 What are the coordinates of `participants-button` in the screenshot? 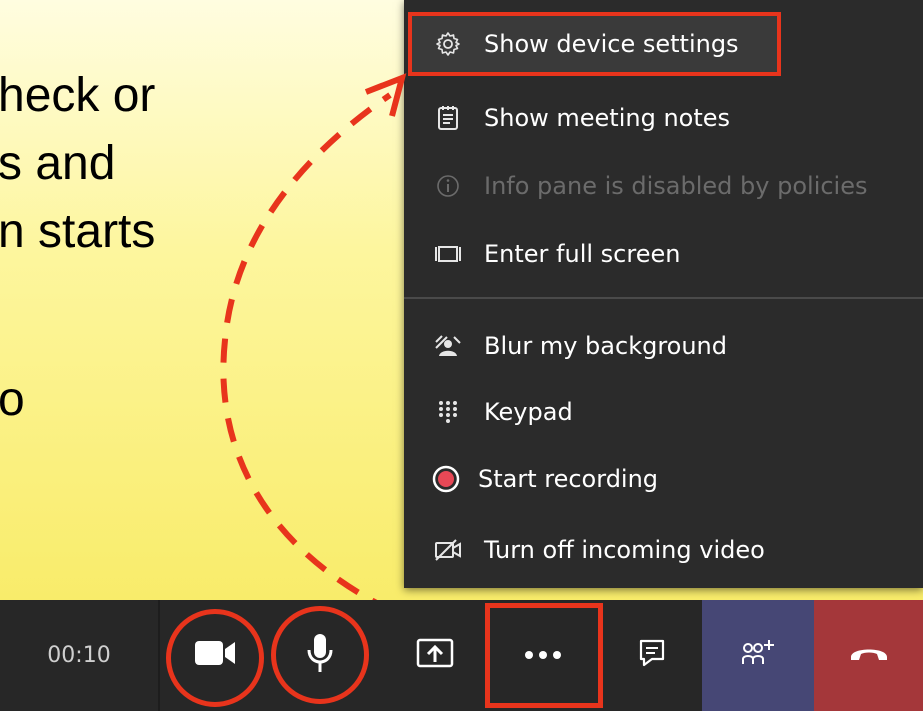 It's located at (758, 655).